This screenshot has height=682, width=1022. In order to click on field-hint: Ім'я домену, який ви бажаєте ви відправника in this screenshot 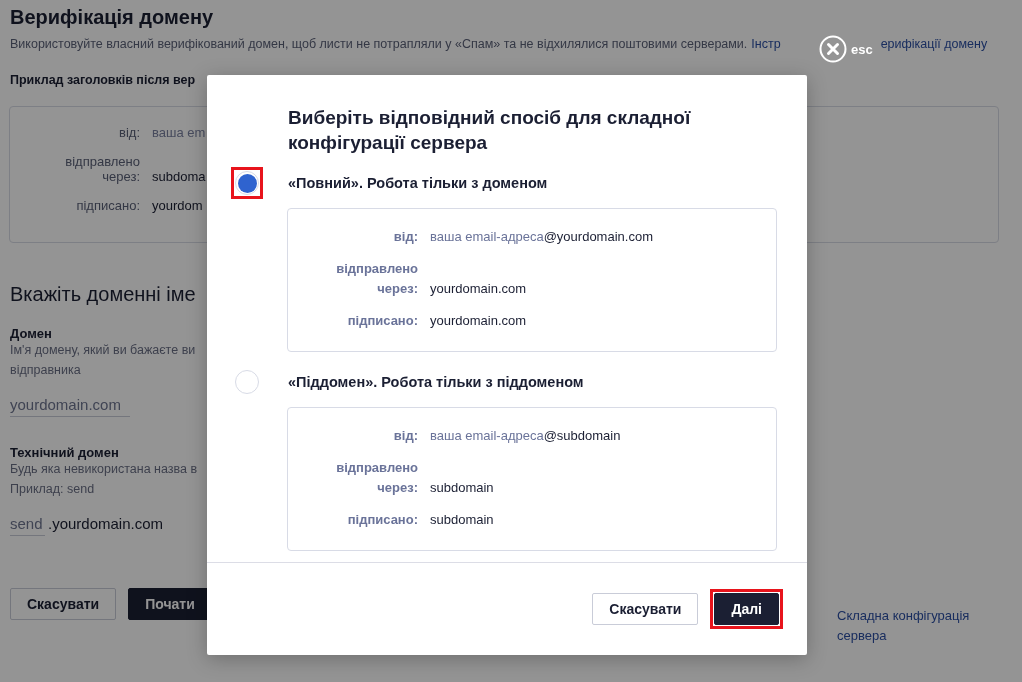, I will do `click(103, 360)`.